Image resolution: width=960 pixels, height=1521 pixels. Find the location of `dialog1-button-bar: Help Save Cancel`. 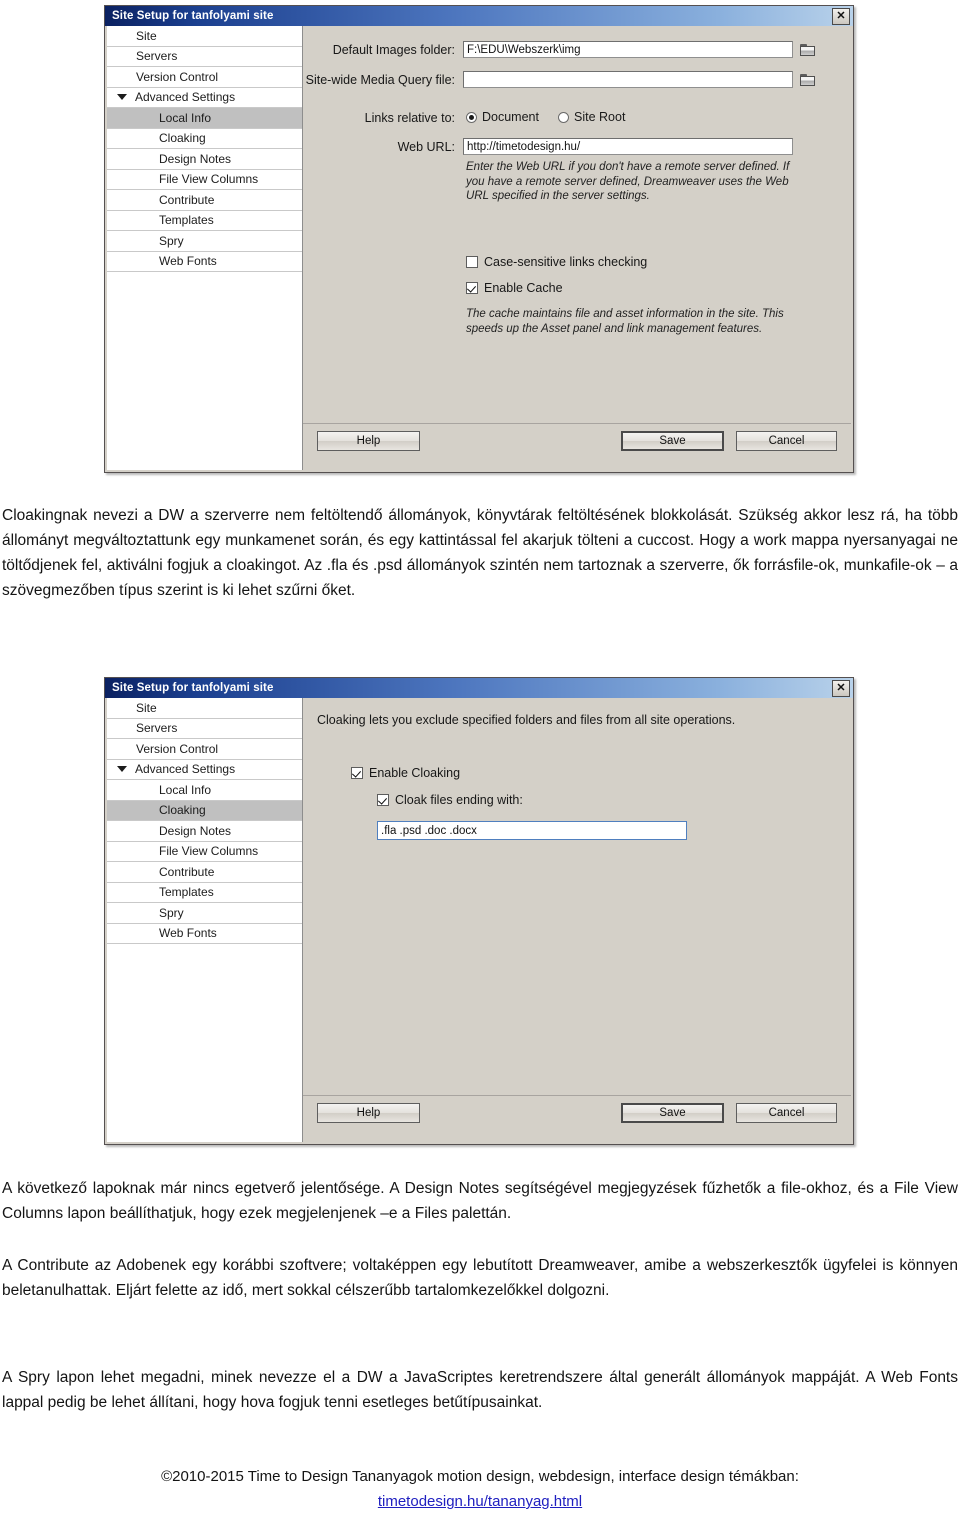

dialog1-button-bar: Help Save Cancel is located at coordinates (577, 446).